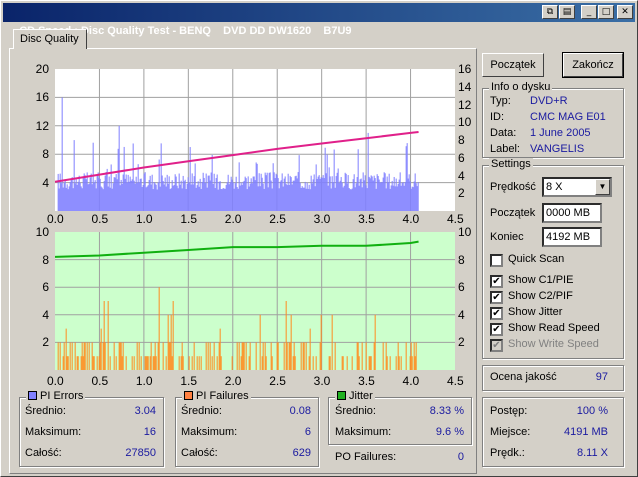 The image size is (638, 477). What do you see at coordinates (606, 12) in the screenshot?
I see `maximize-button: □` at bounding box center [606, 12].